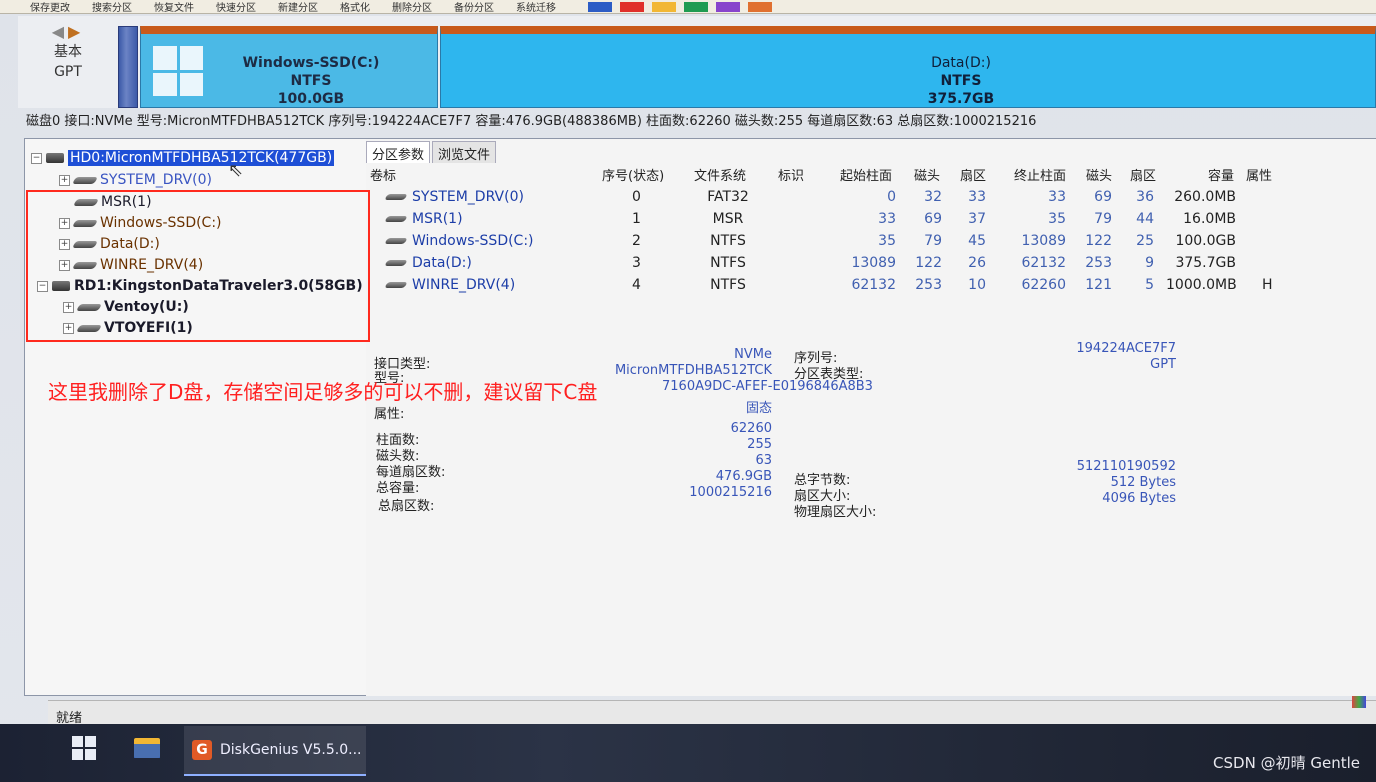 Image resolution: width=1376 pixels, height=782 pixels. I want to click on row-sc: 0, so click(891, 197).